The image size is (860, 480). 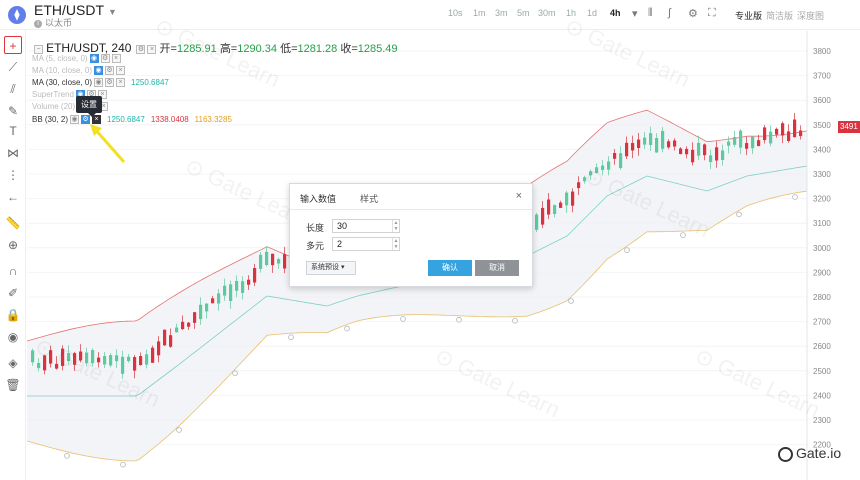 What do you see at coordinates (13, 271) in the screenshot?
I see `magnet-icon: ∩` at bounding box center [13, 271].